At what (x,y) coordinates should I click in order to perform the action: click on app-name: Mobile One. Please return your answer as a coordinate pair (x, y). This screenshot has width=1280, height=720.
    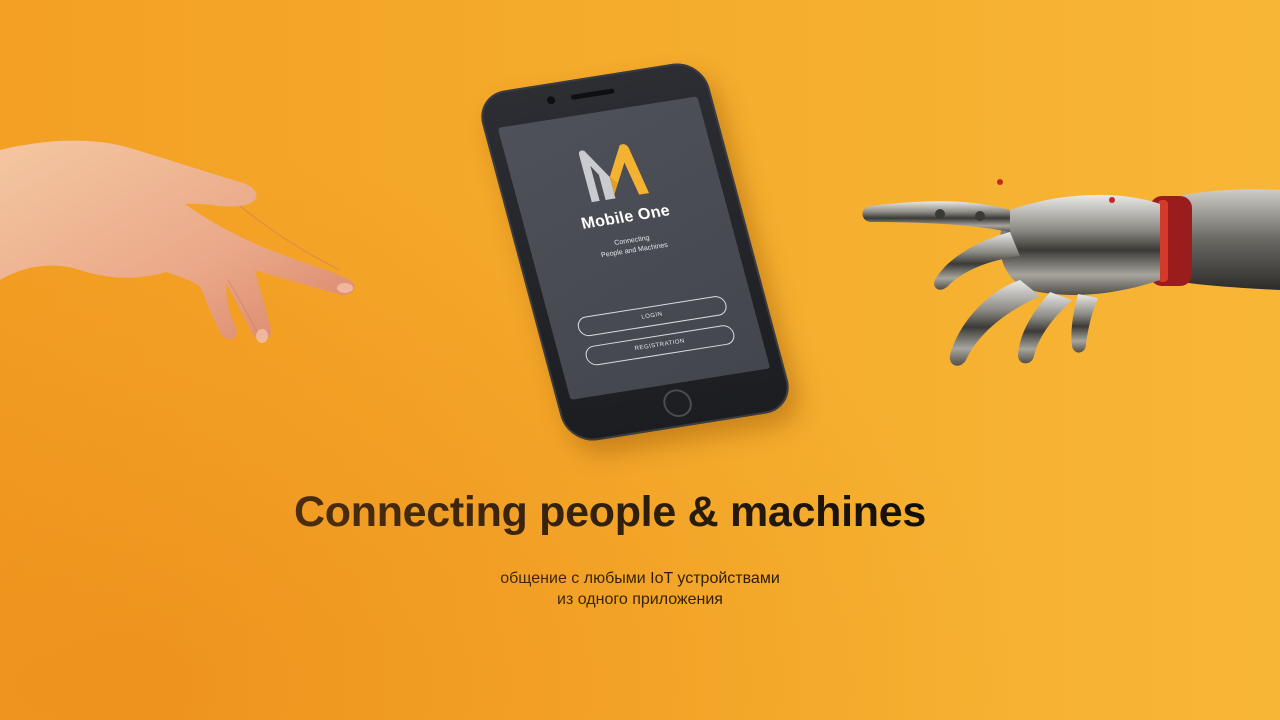
    Looking at the image, I should click on (626, 217).